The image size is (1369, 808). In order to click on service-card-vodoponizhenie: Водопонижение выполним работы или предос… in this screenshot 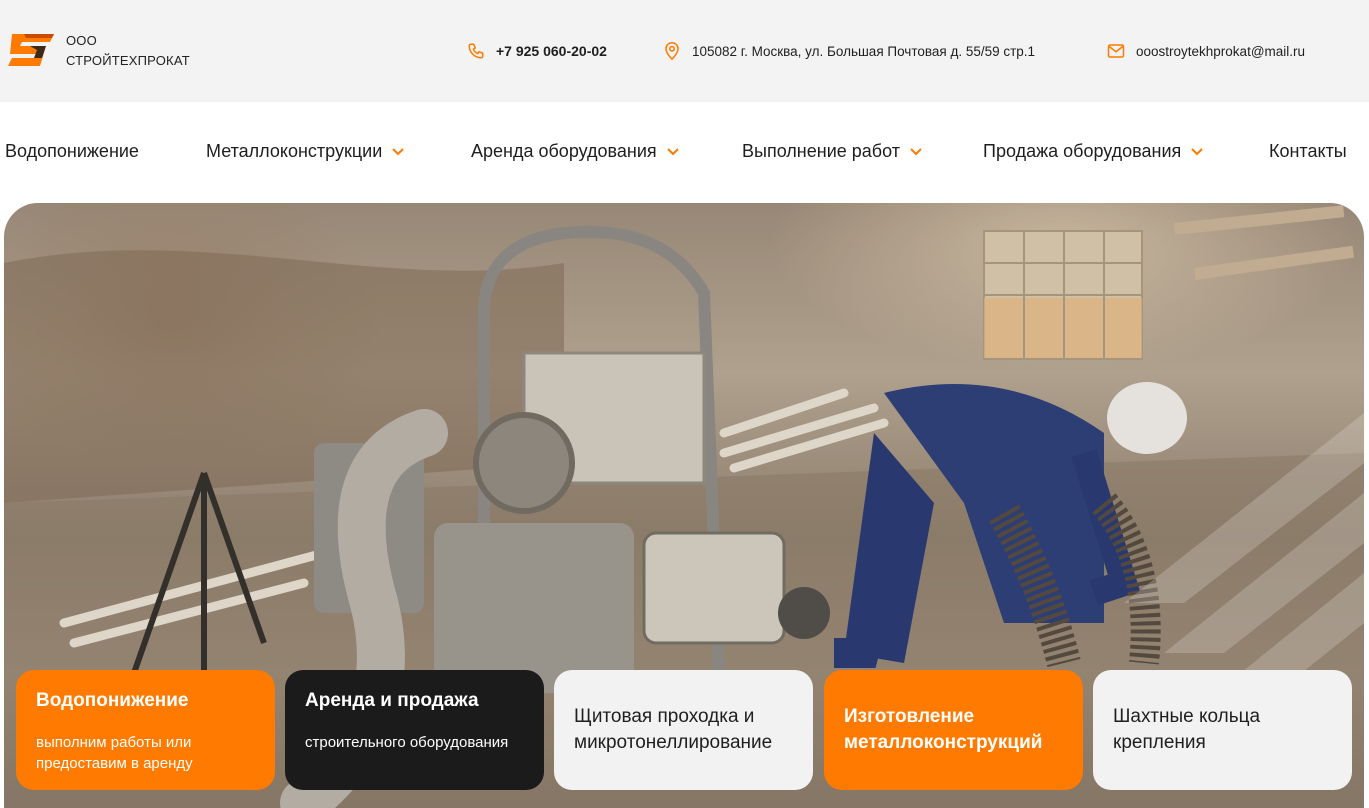, I will do `click(145, 730)`.